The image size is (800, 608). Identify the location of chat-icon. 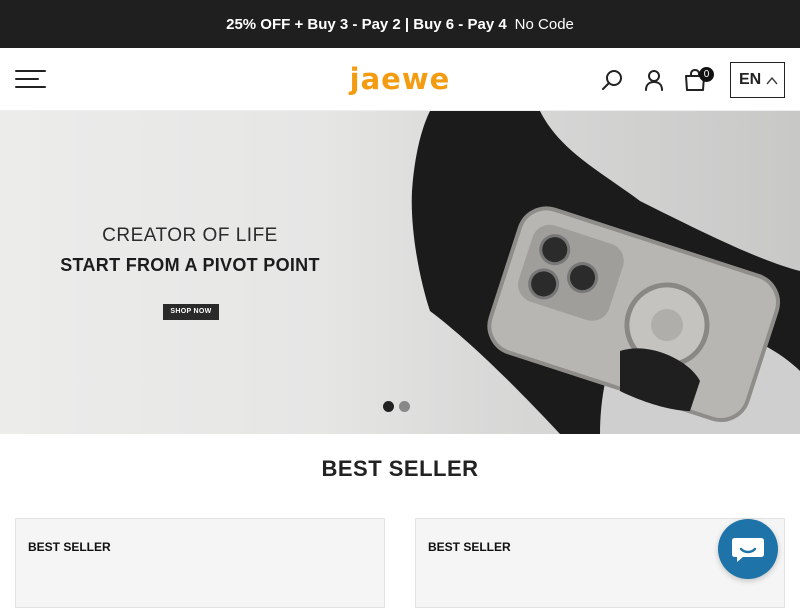
(748, 550).